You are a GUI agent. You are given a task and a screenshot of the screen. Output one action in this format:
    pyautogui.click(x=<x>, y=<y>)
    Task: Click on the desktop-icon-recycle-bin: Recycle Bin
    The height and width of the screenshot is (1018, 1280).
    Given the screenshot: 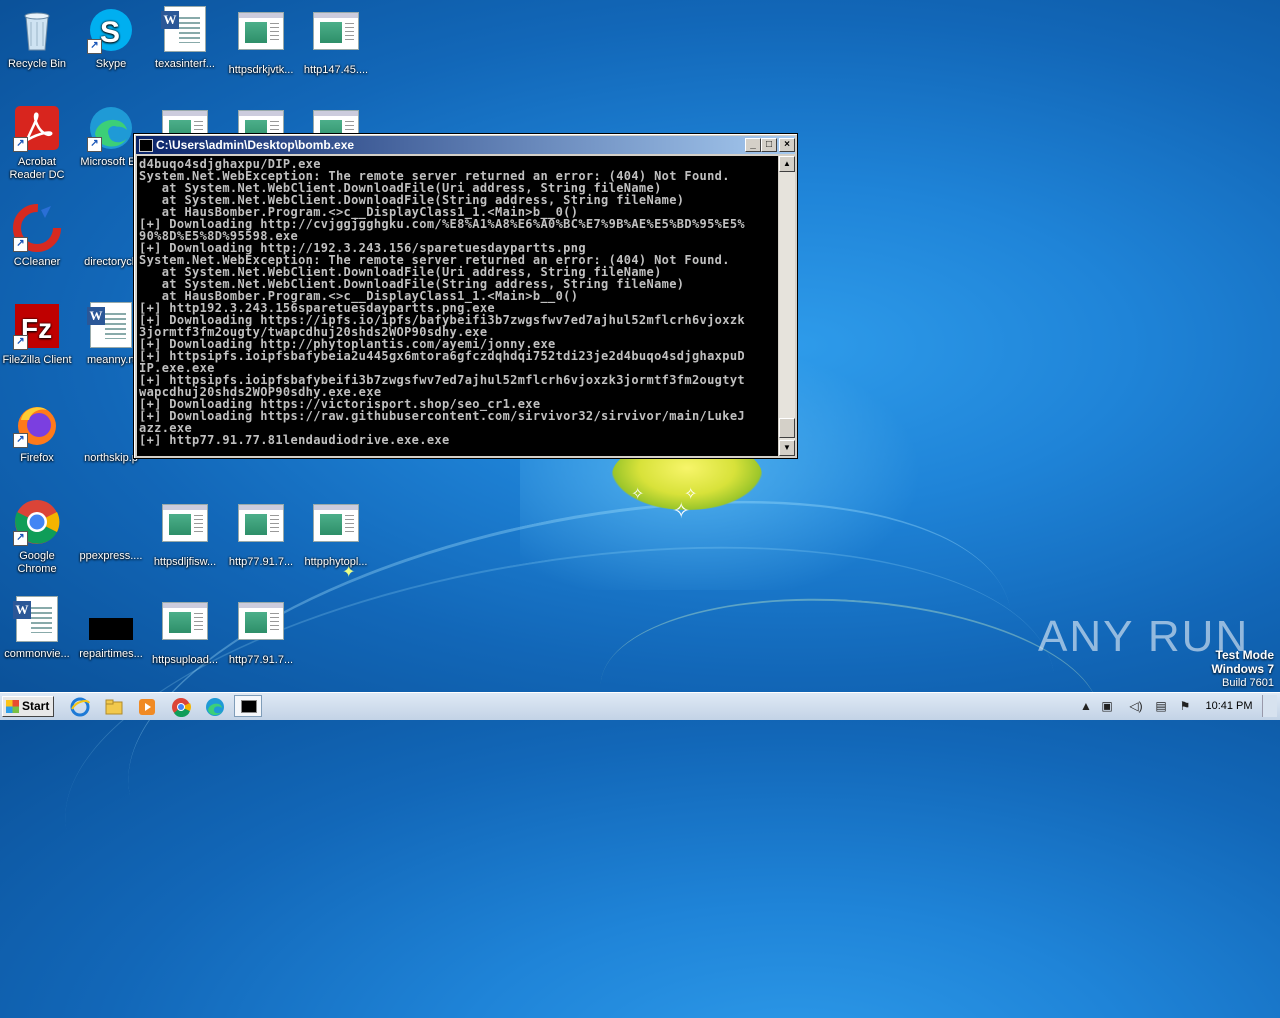 What is the action you would take?
    pyautogui.click(x=37, y=38)
    